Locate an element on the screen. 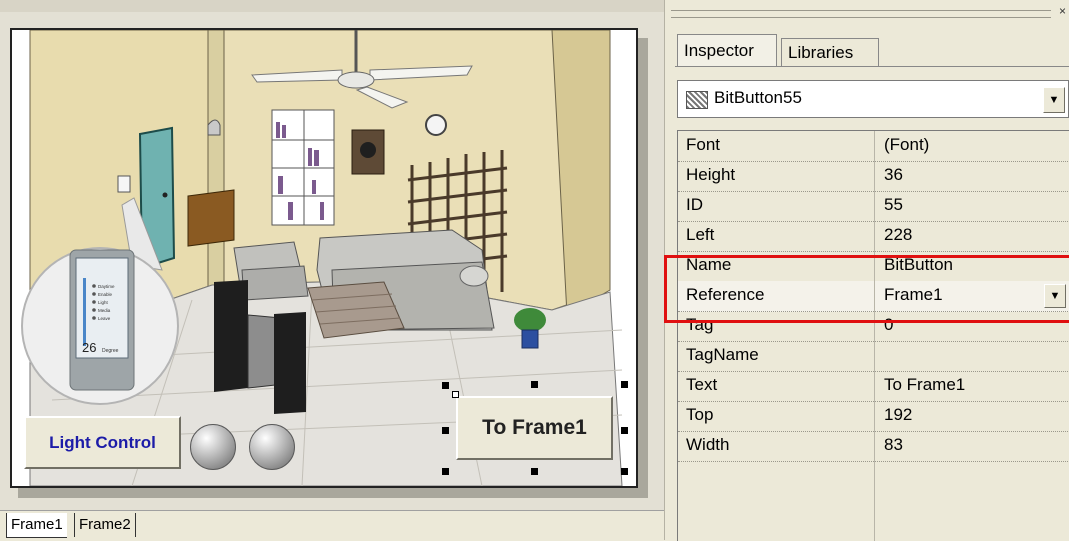  selection-handle-ne is located at coordinates (624, 384).